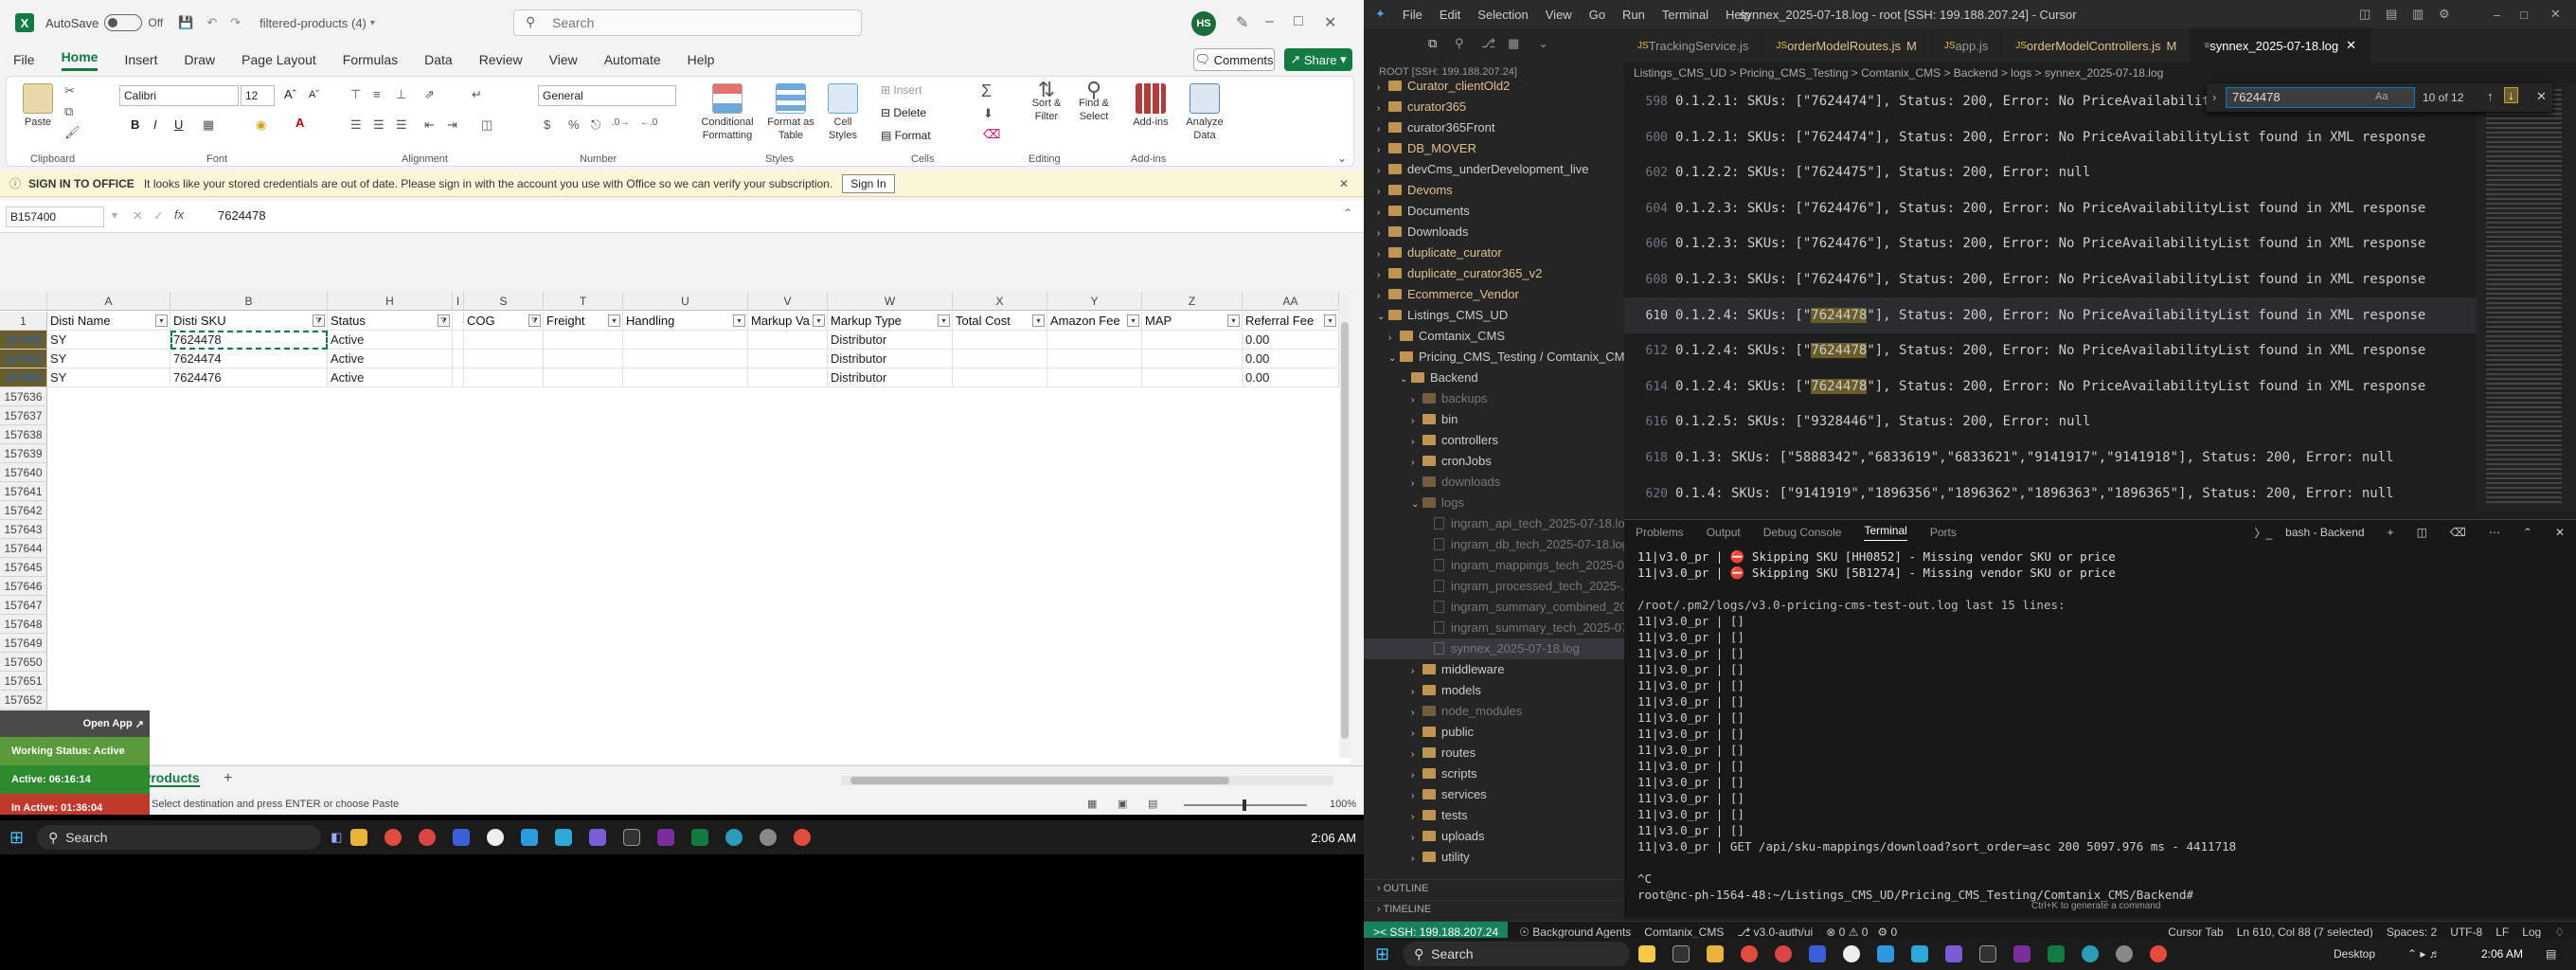 This screenshot has width=2576, height=970. Describe the element at coordinates (1094, 301) in the screenshot. I see `column-header: Y` at that location.